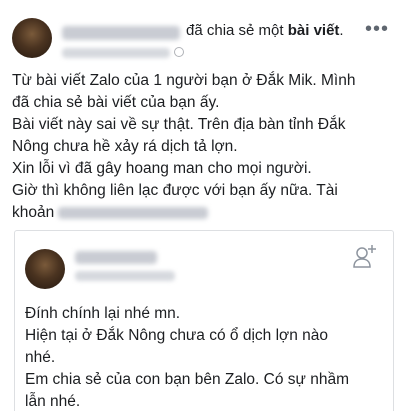 This screenshot has height=413, width=400. I want to click on share-description: đã chia sẻ một bài viết., so click(265, 30).